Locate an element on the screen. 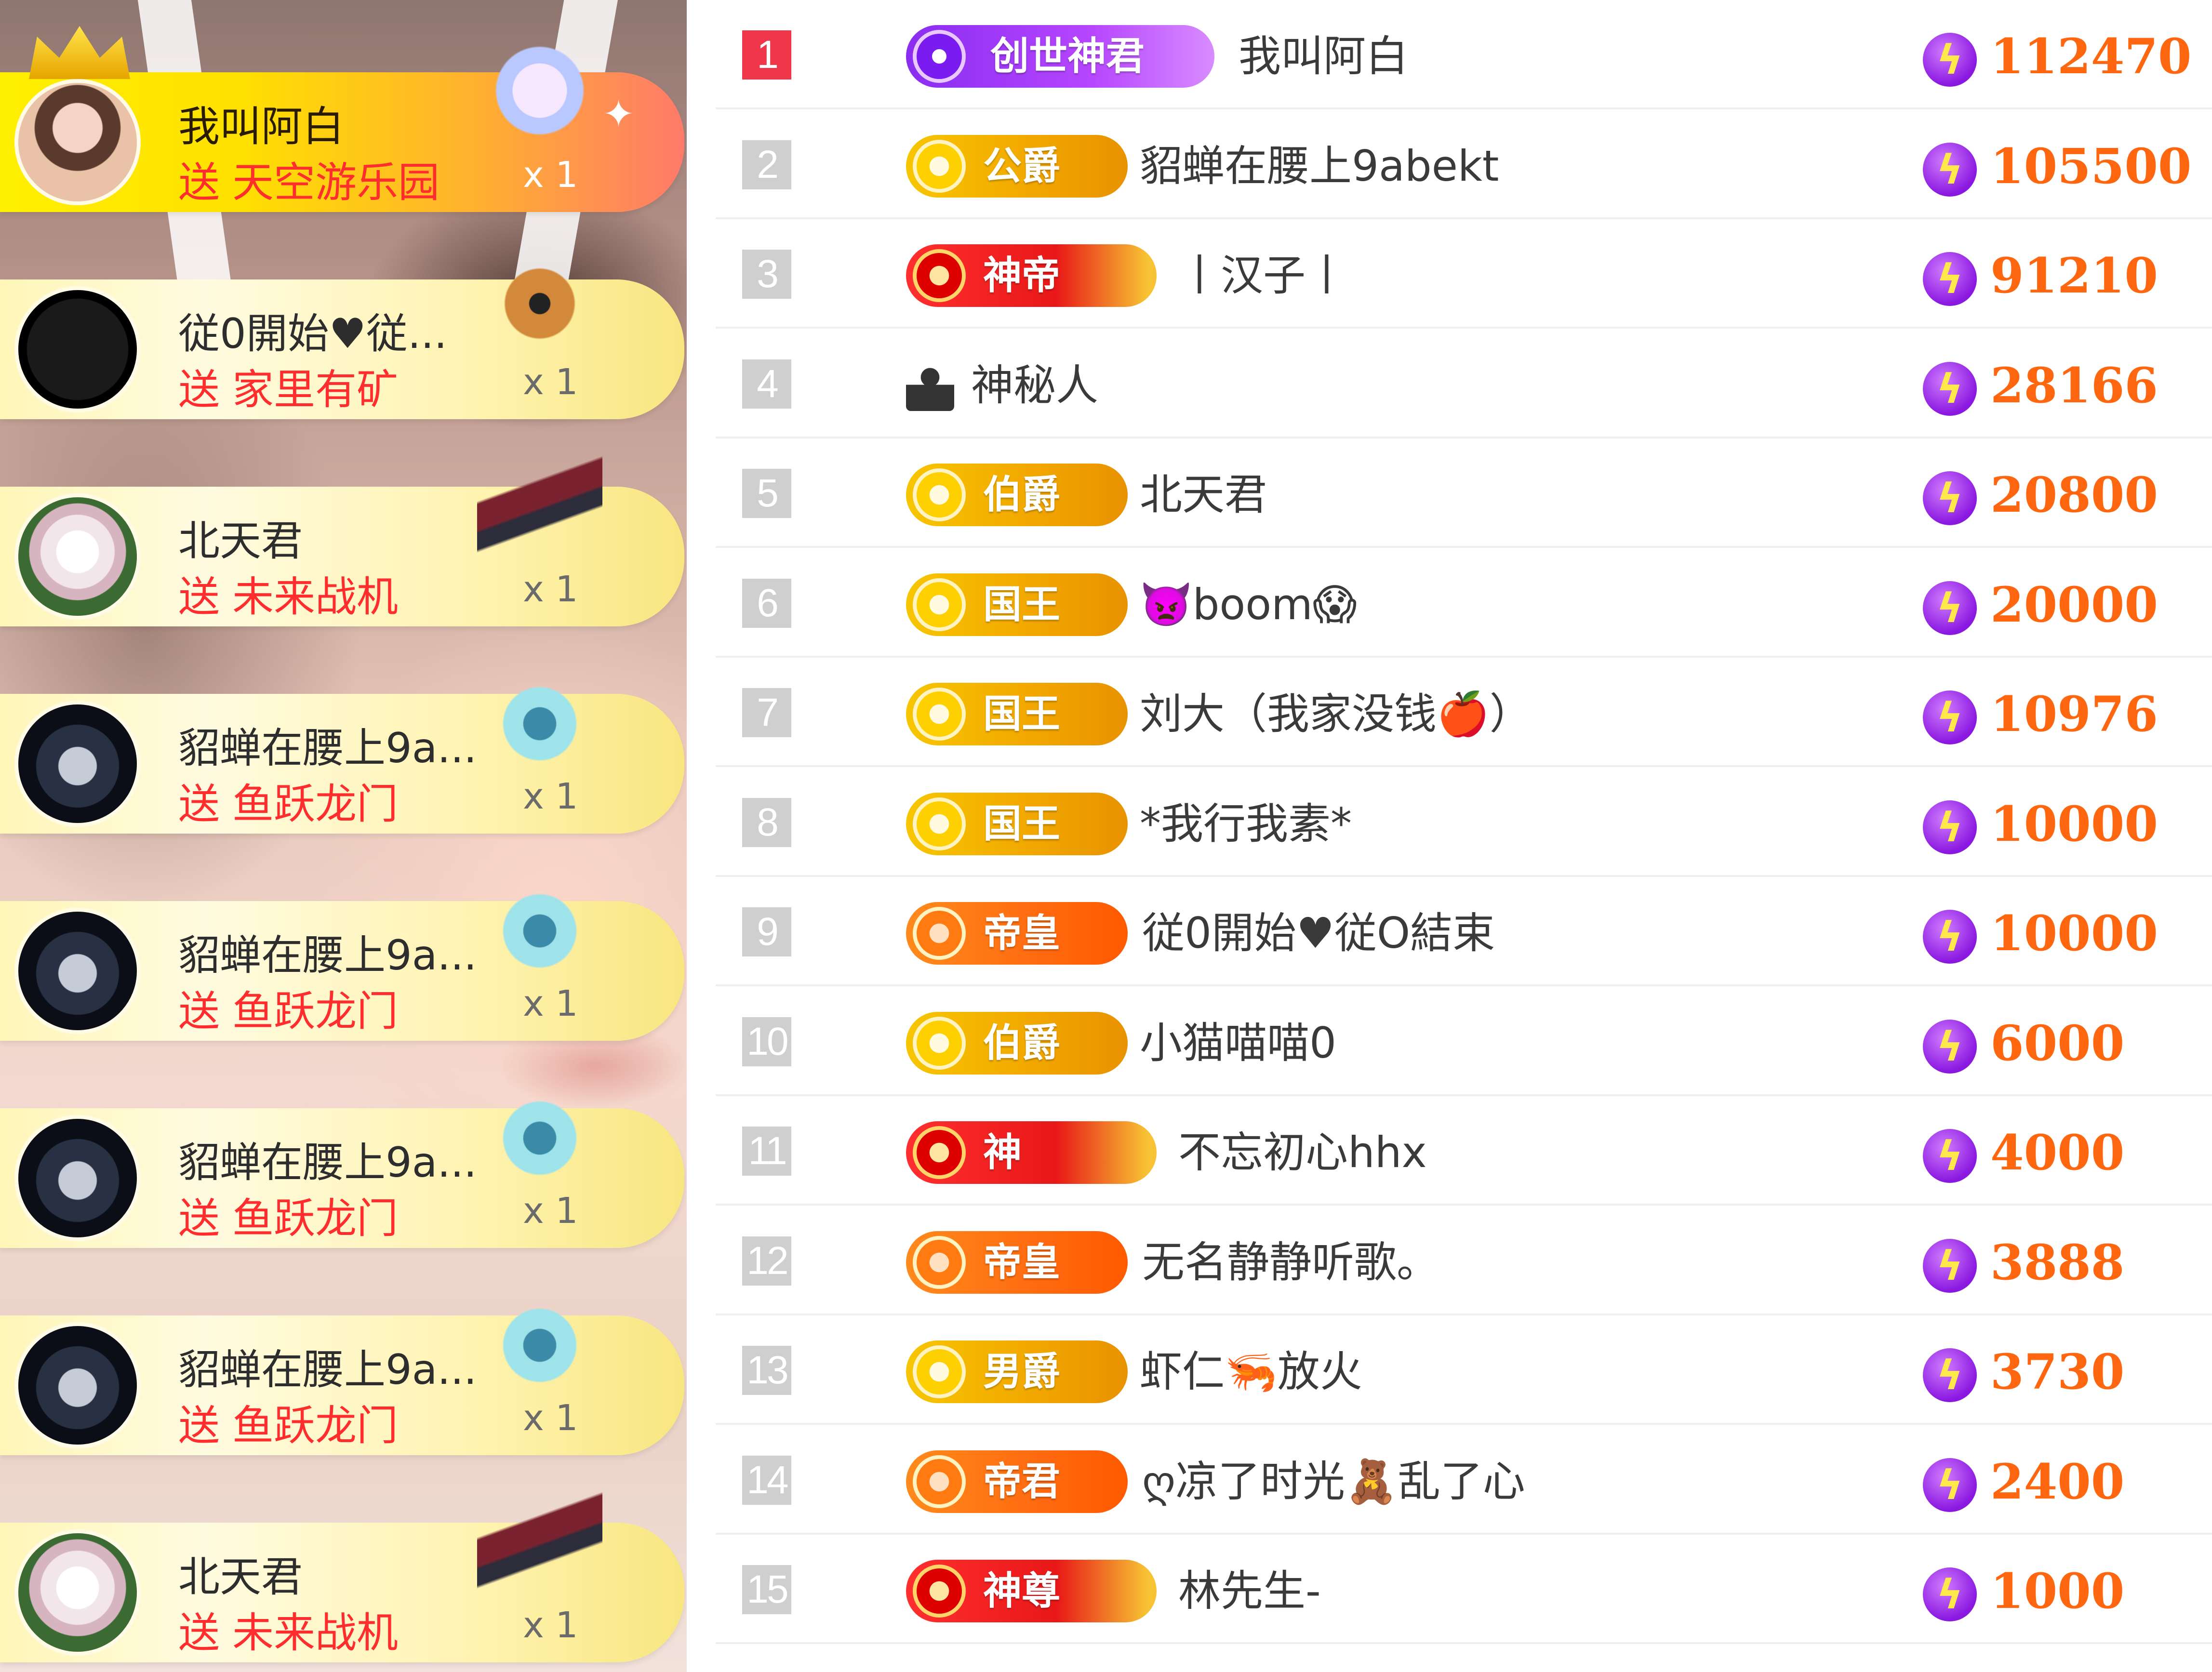 Image resolution: width=2212 pixels, height=1672 pixels. sparkle-icon: ✦ is located at coordinates (618, 114).